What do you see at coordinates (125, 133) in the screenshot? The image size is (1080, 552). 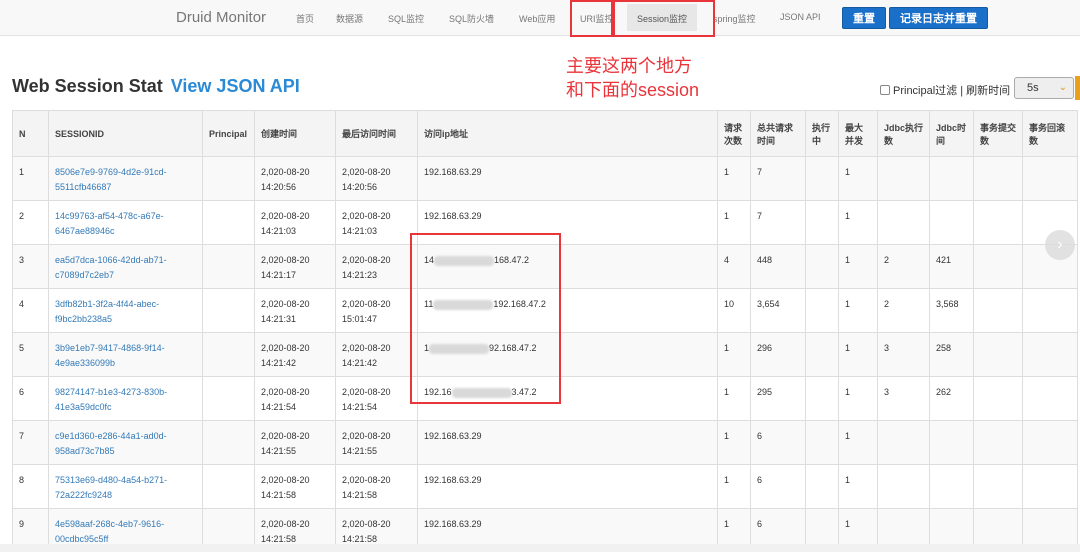 I see `col-sessionid: SESSIONID` at bounding box center [125, 133].